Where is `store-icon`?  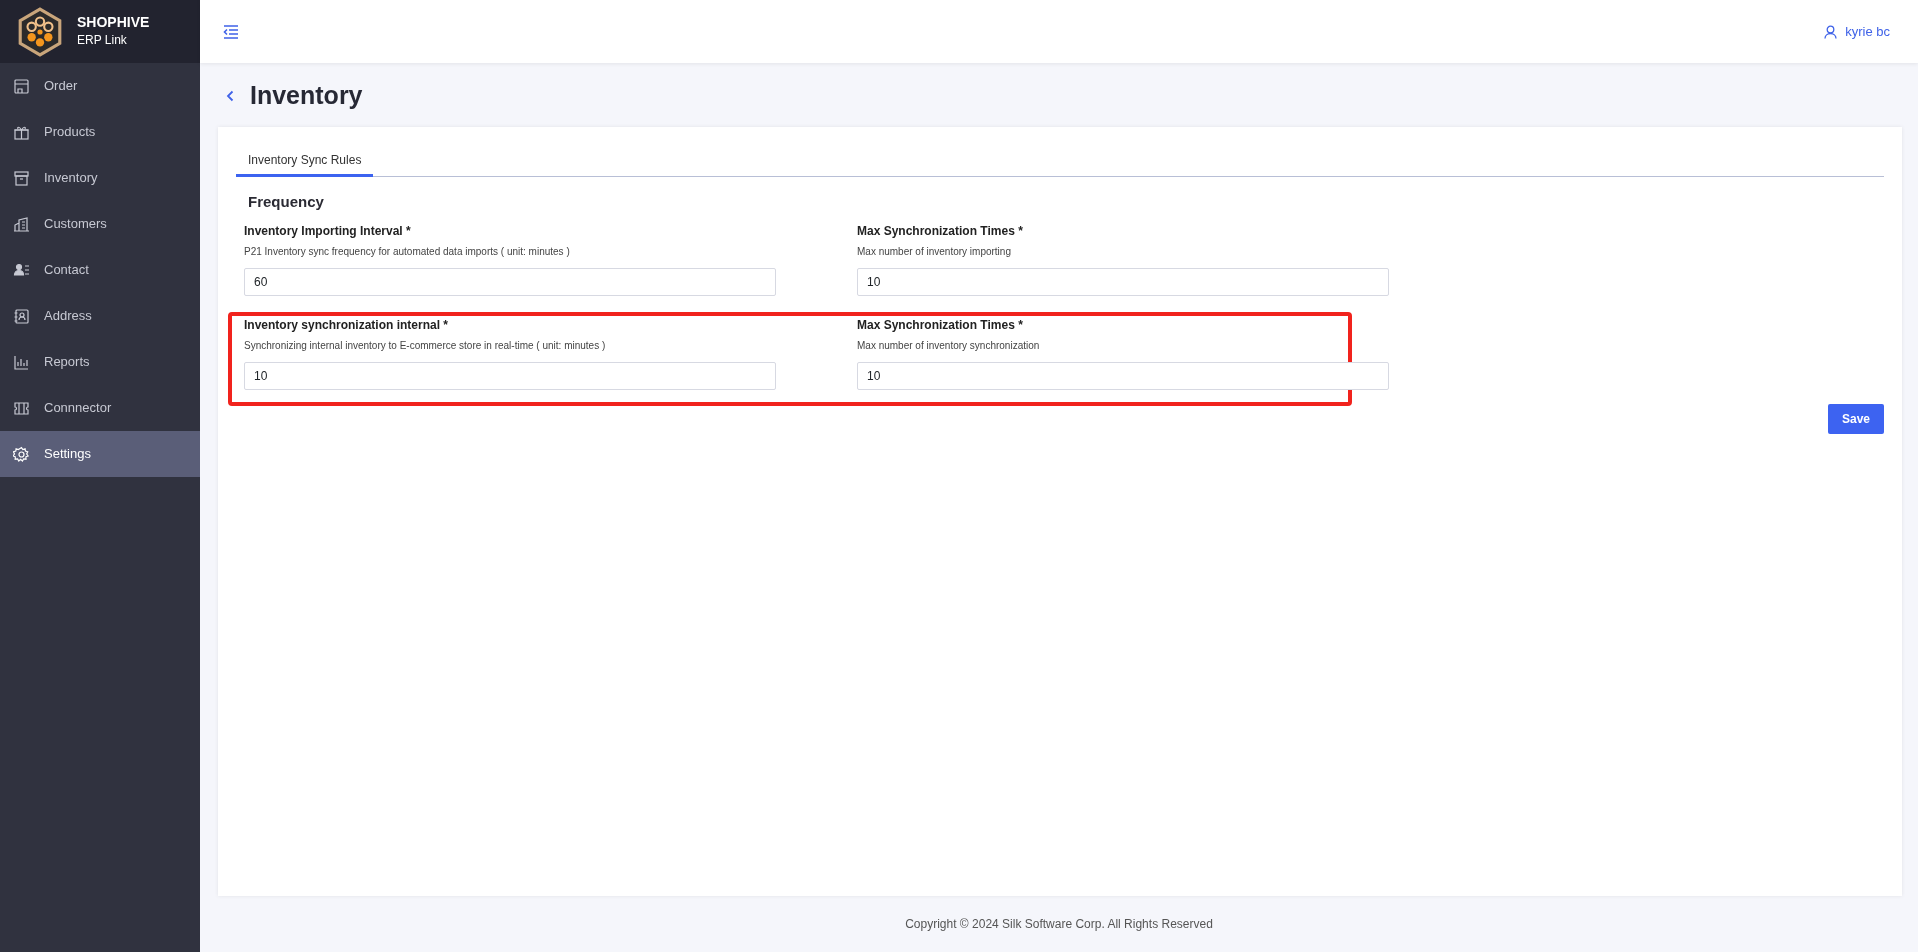 store-icon is located at coordinates (21, 86).